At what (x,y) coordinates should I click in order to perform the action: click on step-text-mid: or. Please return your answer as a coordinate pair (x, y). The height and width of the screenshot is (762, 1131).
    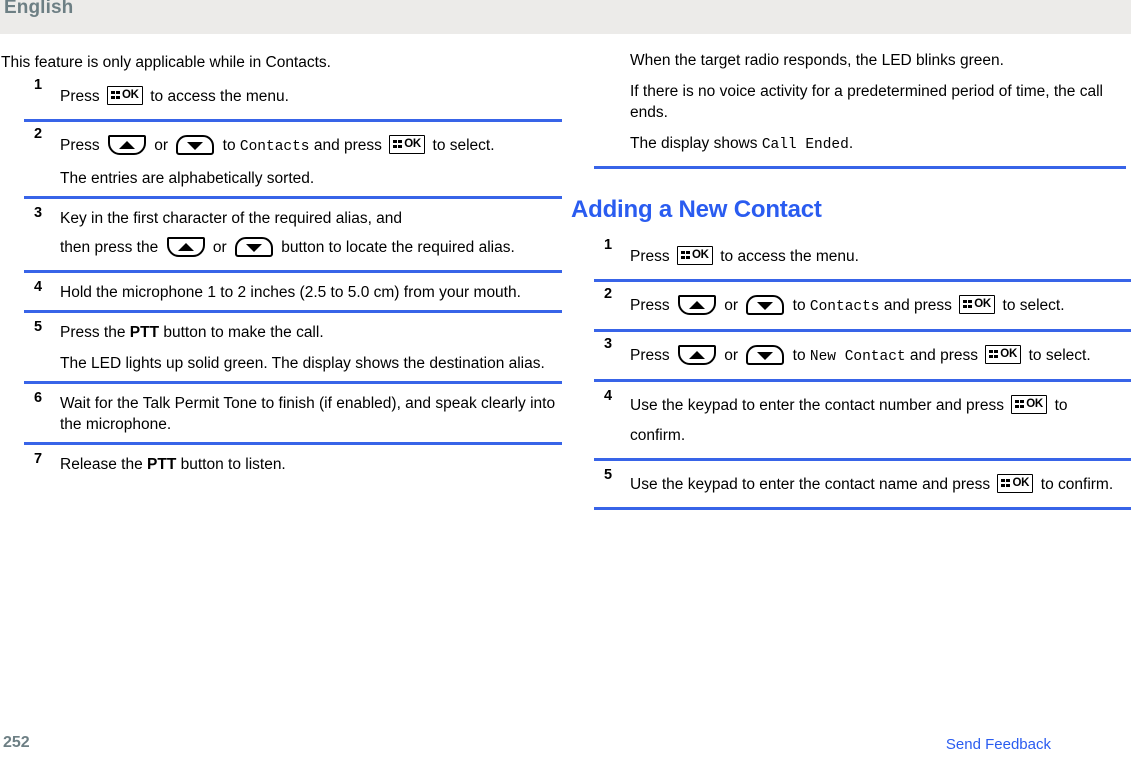
    Looking at the image, I should click on (219, 247).